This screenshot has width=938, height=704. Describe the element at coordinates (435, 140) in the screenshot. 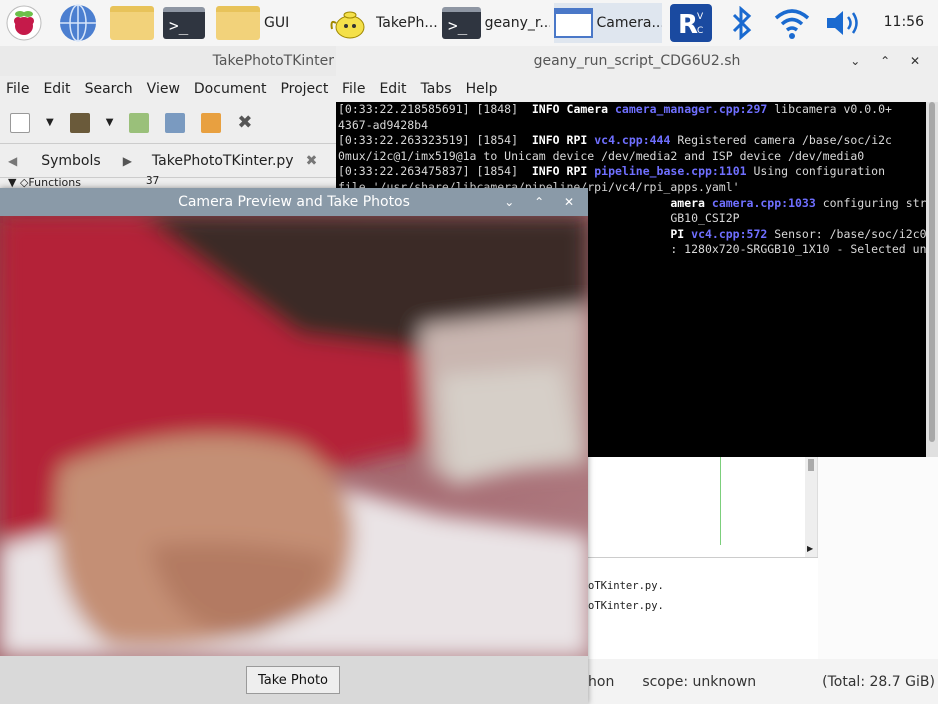

I see `terminal-ts: [0:33:22.263323519] [1854]` at that location.